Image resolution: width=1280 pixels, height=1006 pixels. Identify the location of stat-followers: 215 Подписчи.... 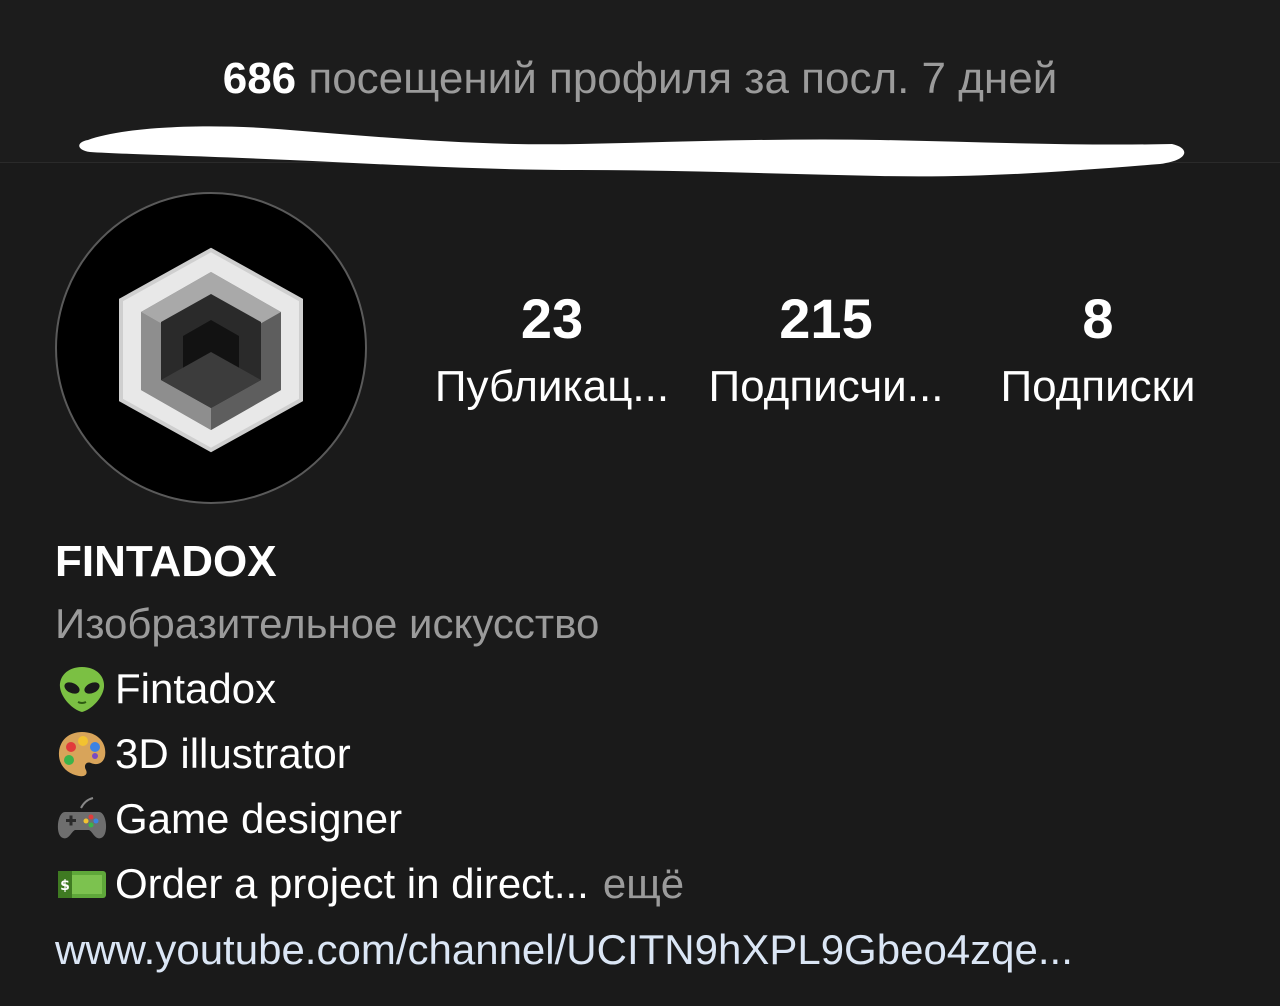
(826, 349).